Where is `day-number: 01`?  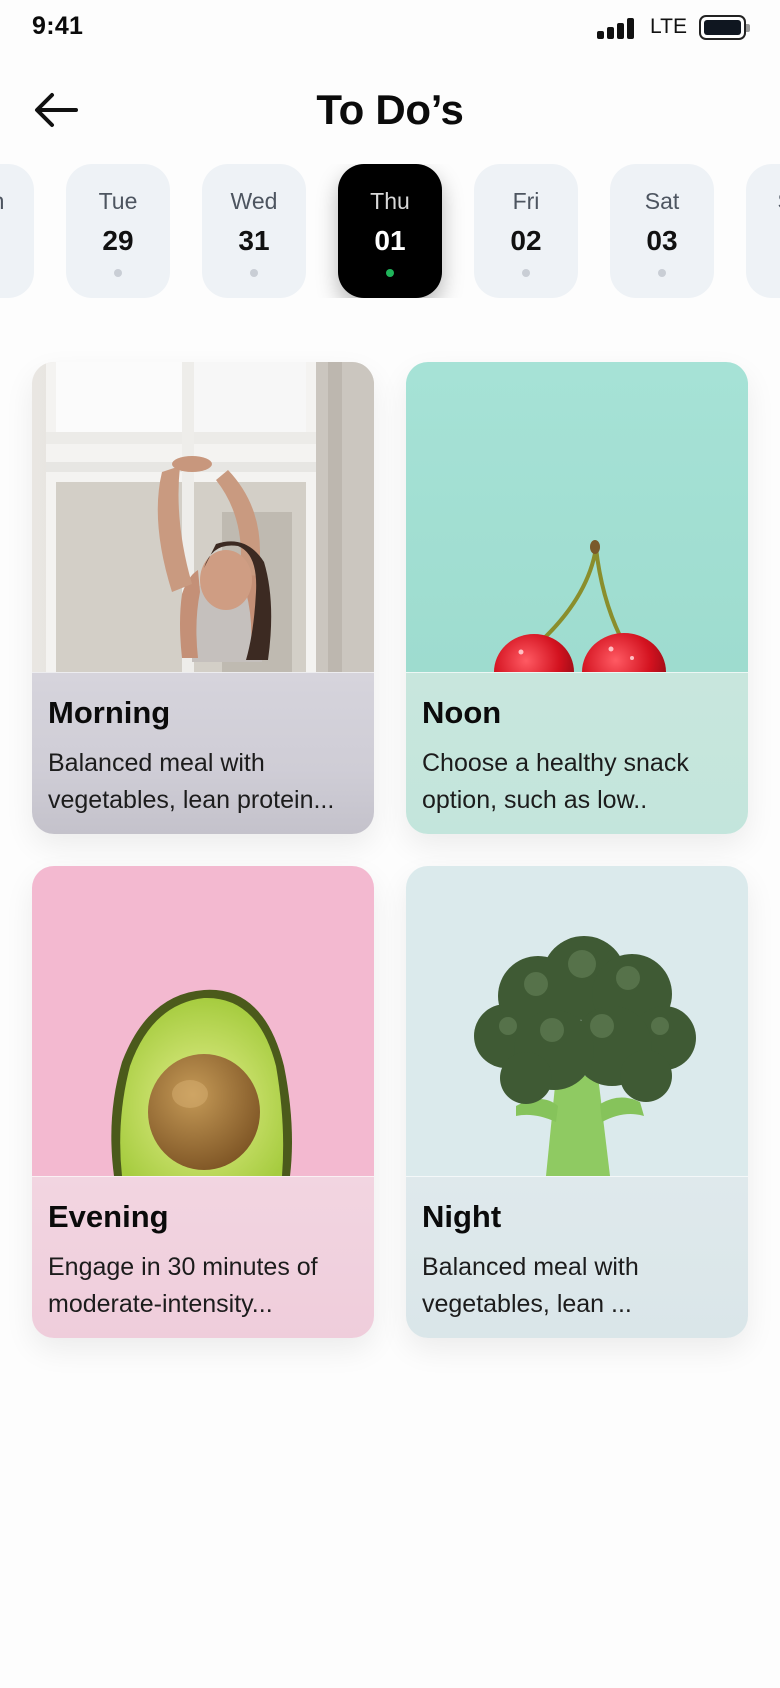 day-number: 01 is located at coordinates (390, 240).